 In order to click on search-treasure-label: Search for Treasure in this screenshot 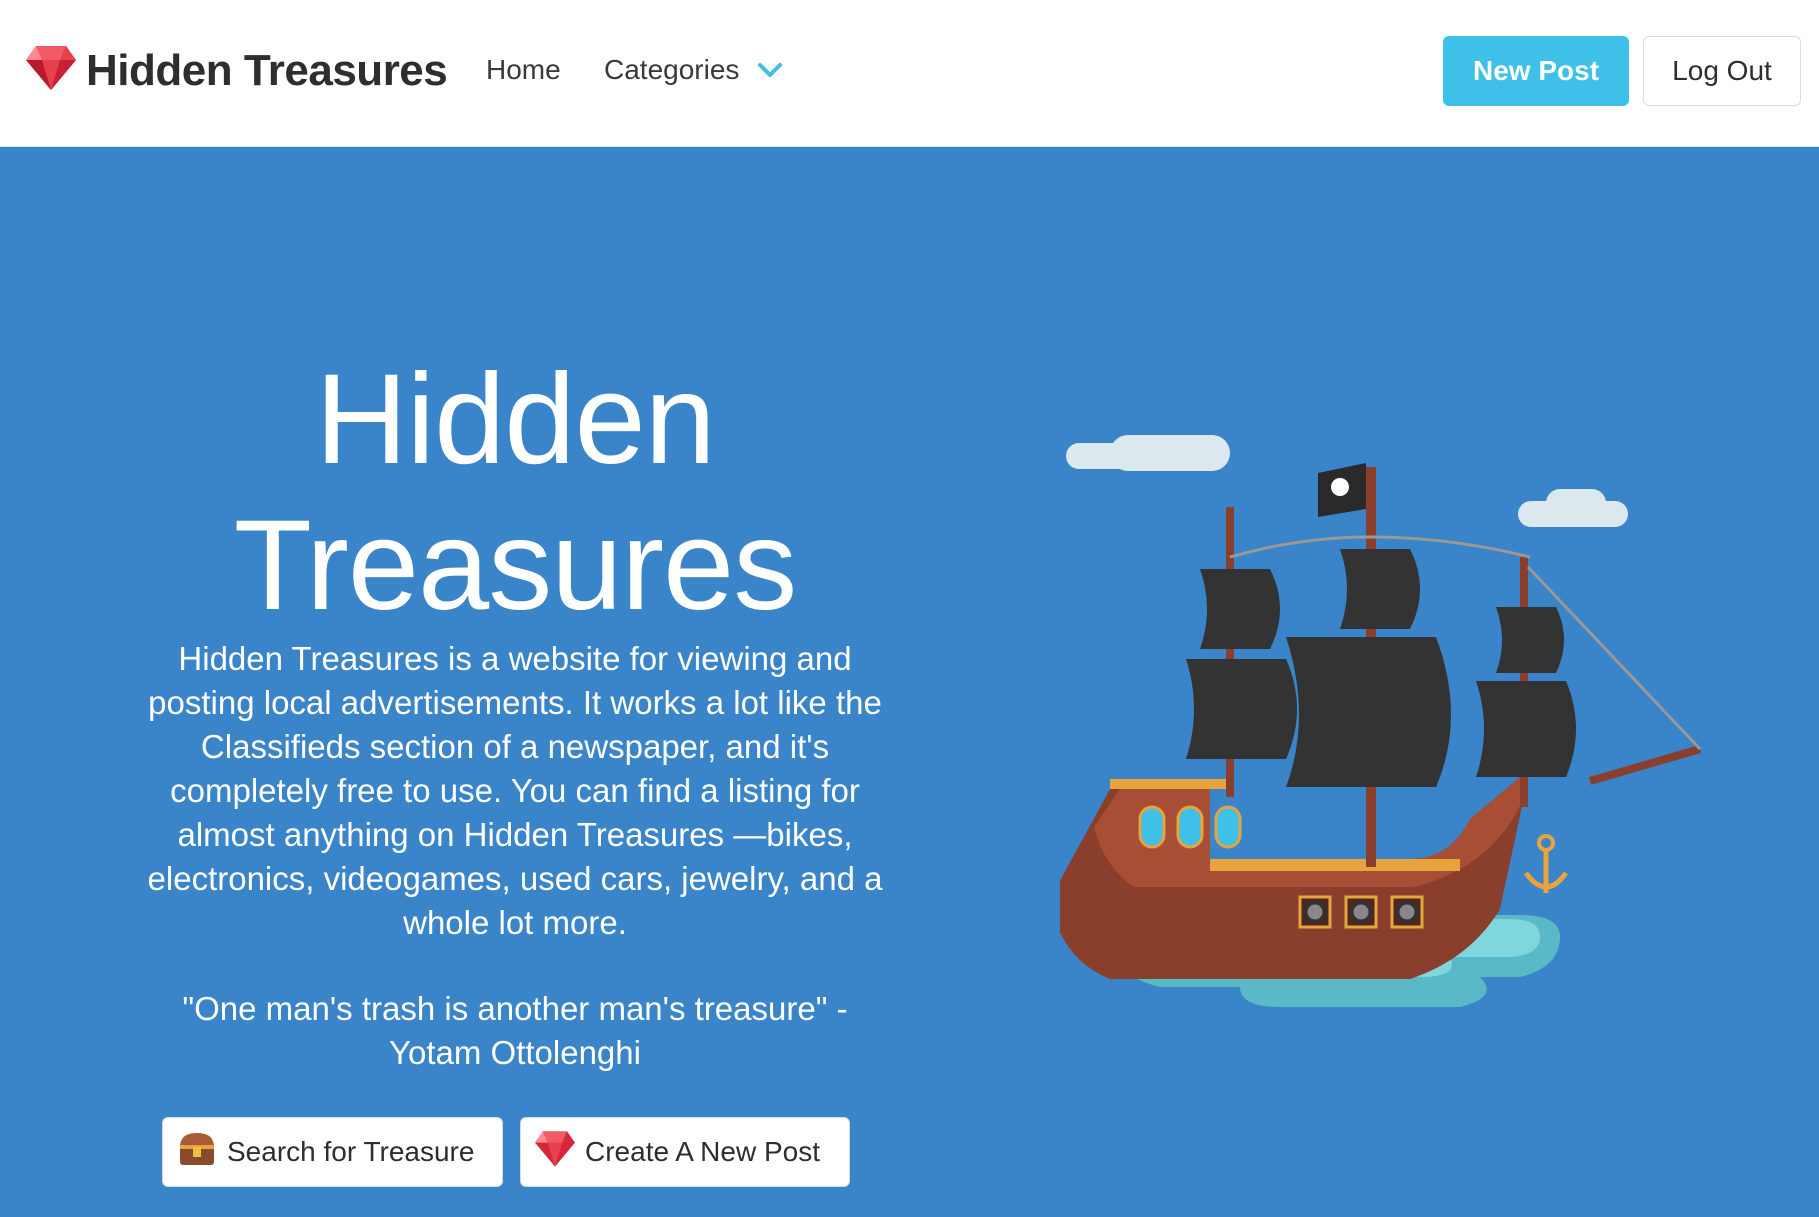, I will do `click(351, 1151)`.